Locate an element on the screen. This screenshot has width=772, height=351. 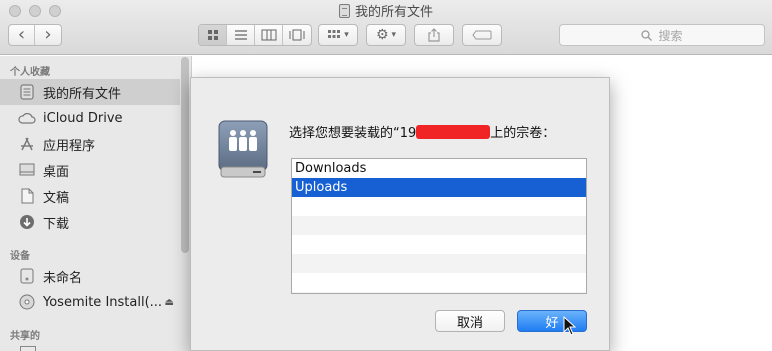
sidebar-item-documents: 文稿 is located at coordinates (90, 196).